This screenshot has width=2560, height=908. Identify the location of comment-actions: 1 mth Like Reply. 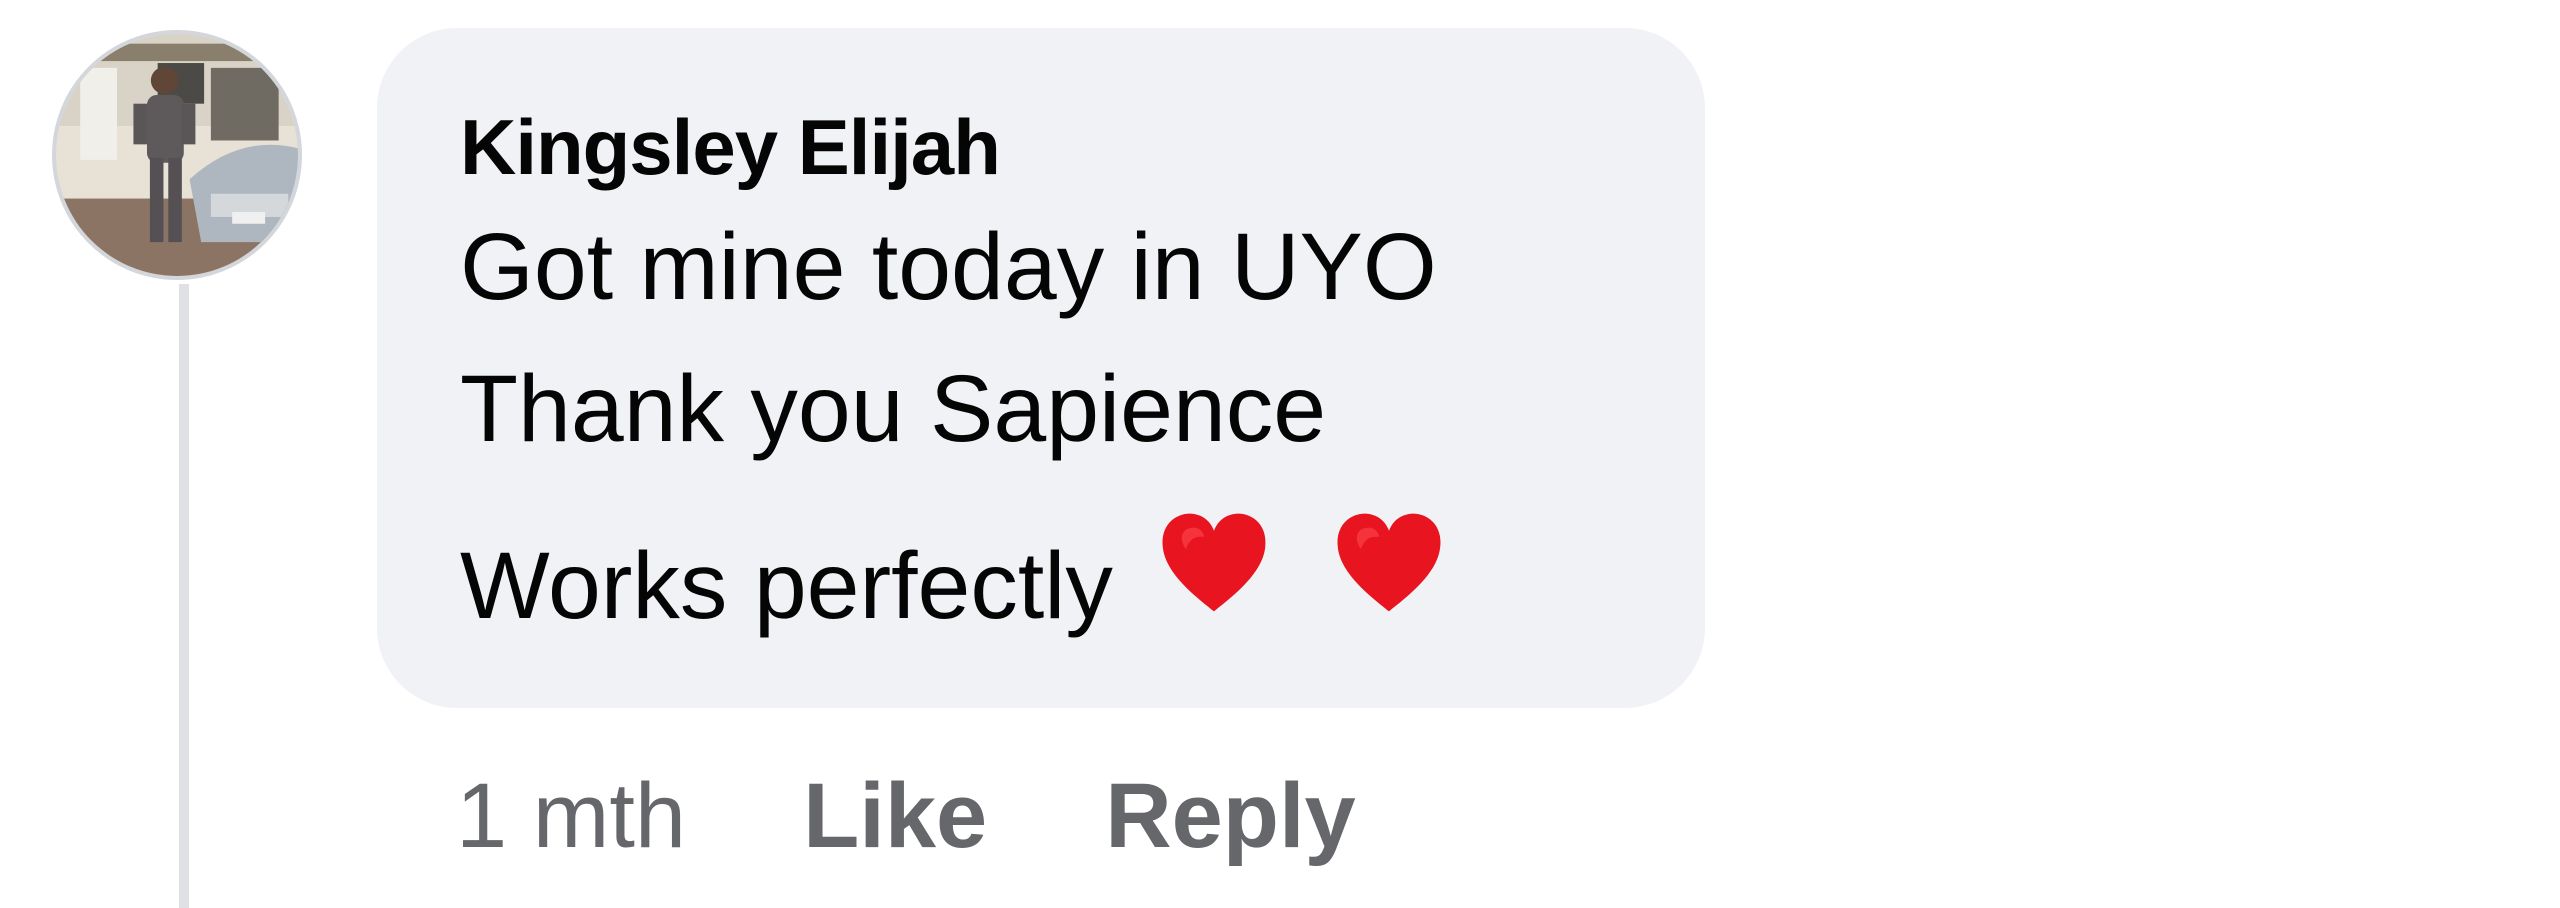
(965, 816).